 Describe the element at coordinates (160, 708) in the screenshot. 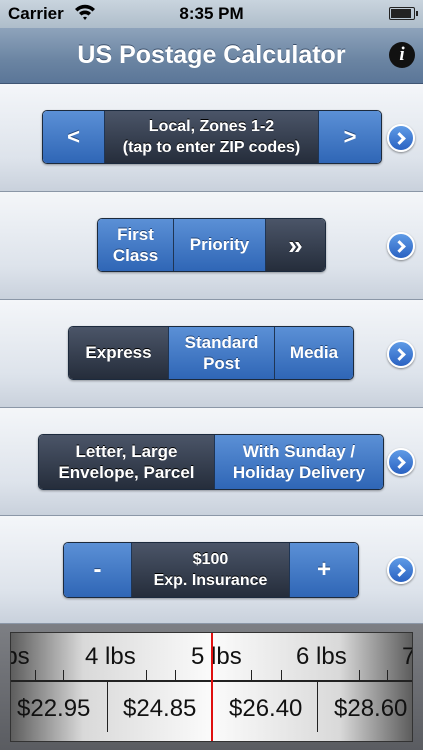

I see `price-label: $24.85` at that location.